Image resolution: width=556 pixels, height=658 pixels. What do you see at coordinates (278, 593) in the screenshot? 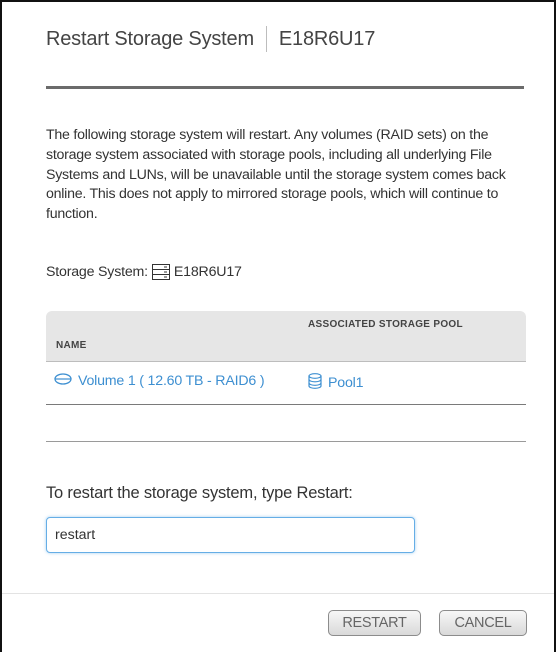
I see `footer-divider` at bounding box center [278, 593].